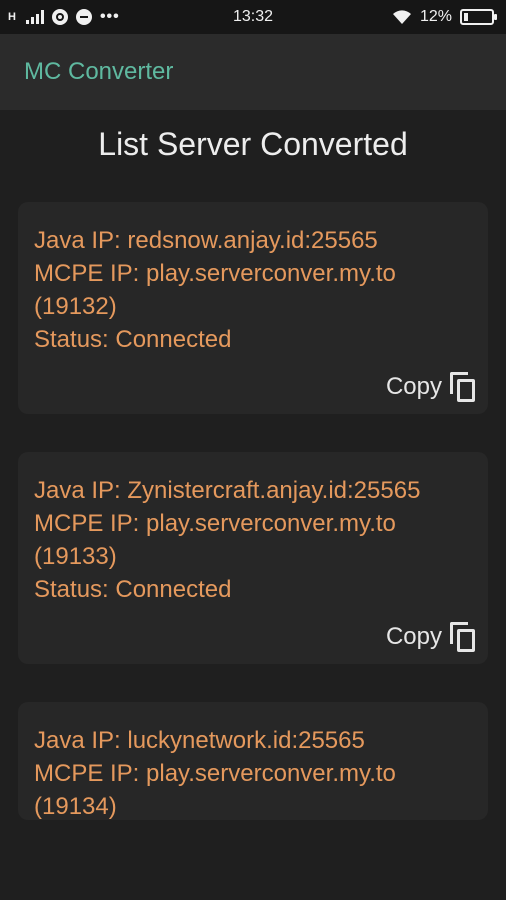 The image size is (506, 900). I want to click on wifi-icon, so click(401, 17).